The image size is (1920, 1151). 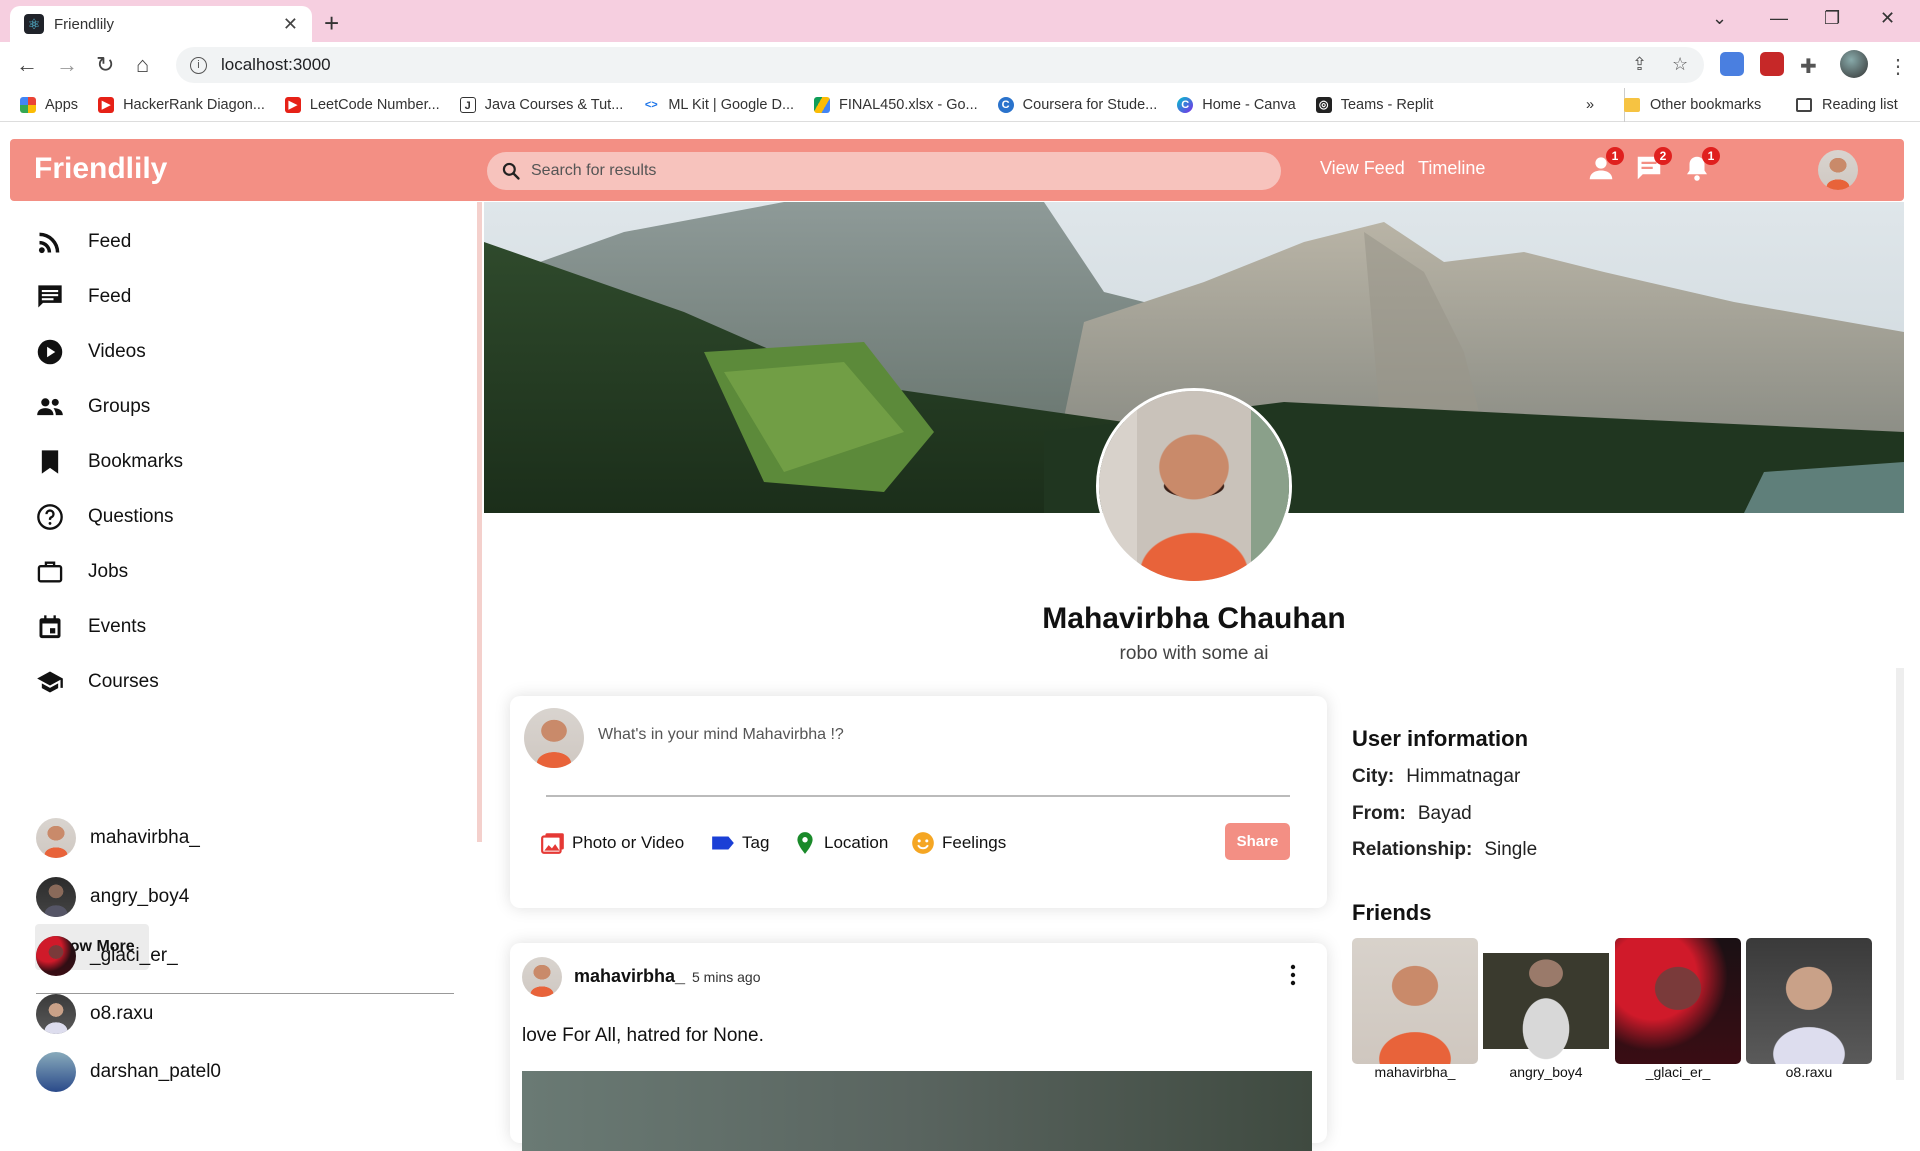 I want to click on group-icon, so click(x=50, y=407).